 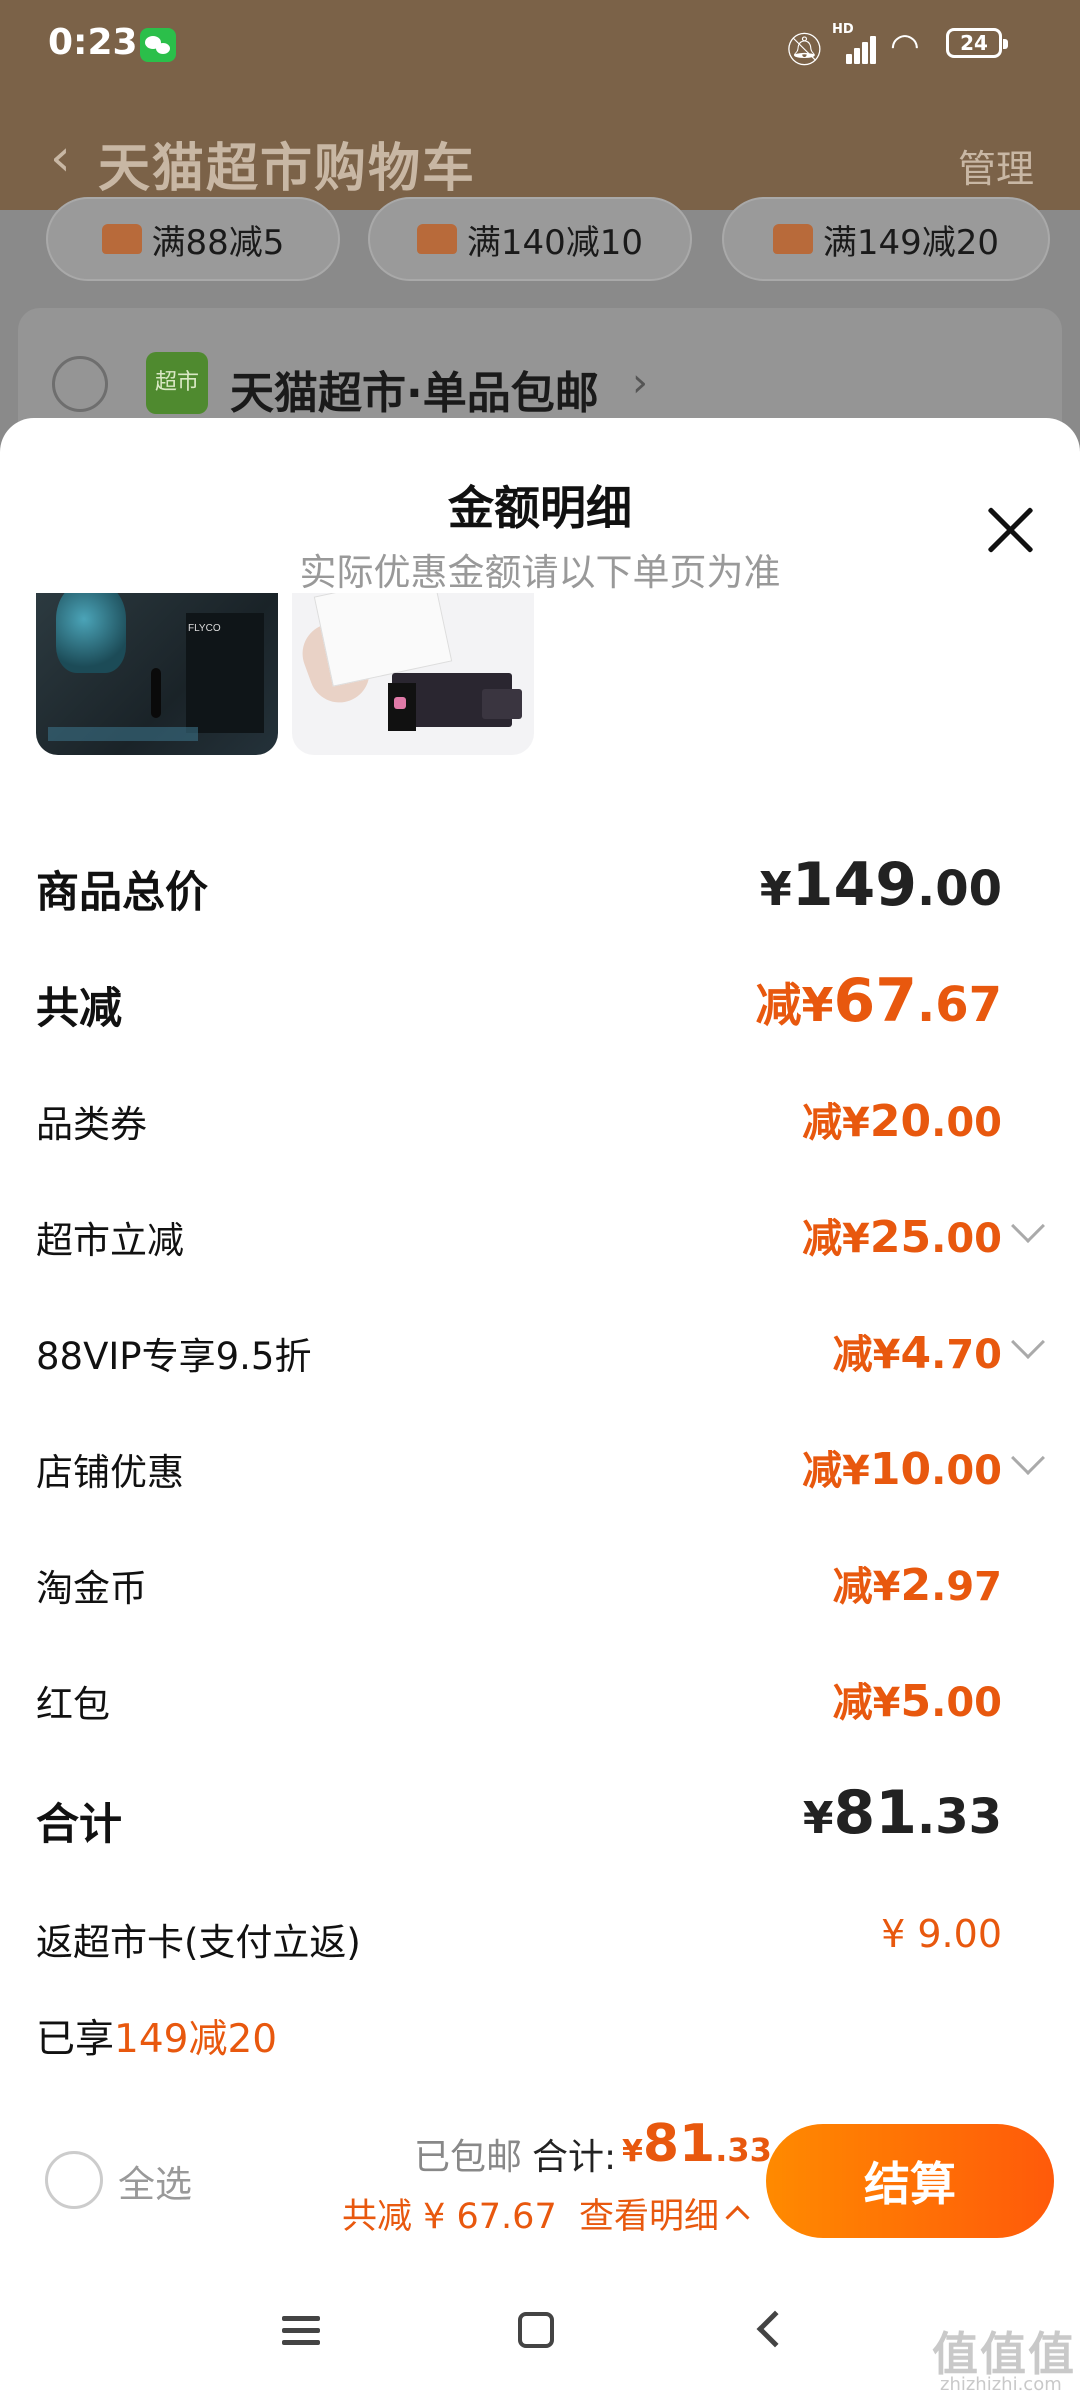 I want to click on value-integer: 67, so click(x=875, y=1001).